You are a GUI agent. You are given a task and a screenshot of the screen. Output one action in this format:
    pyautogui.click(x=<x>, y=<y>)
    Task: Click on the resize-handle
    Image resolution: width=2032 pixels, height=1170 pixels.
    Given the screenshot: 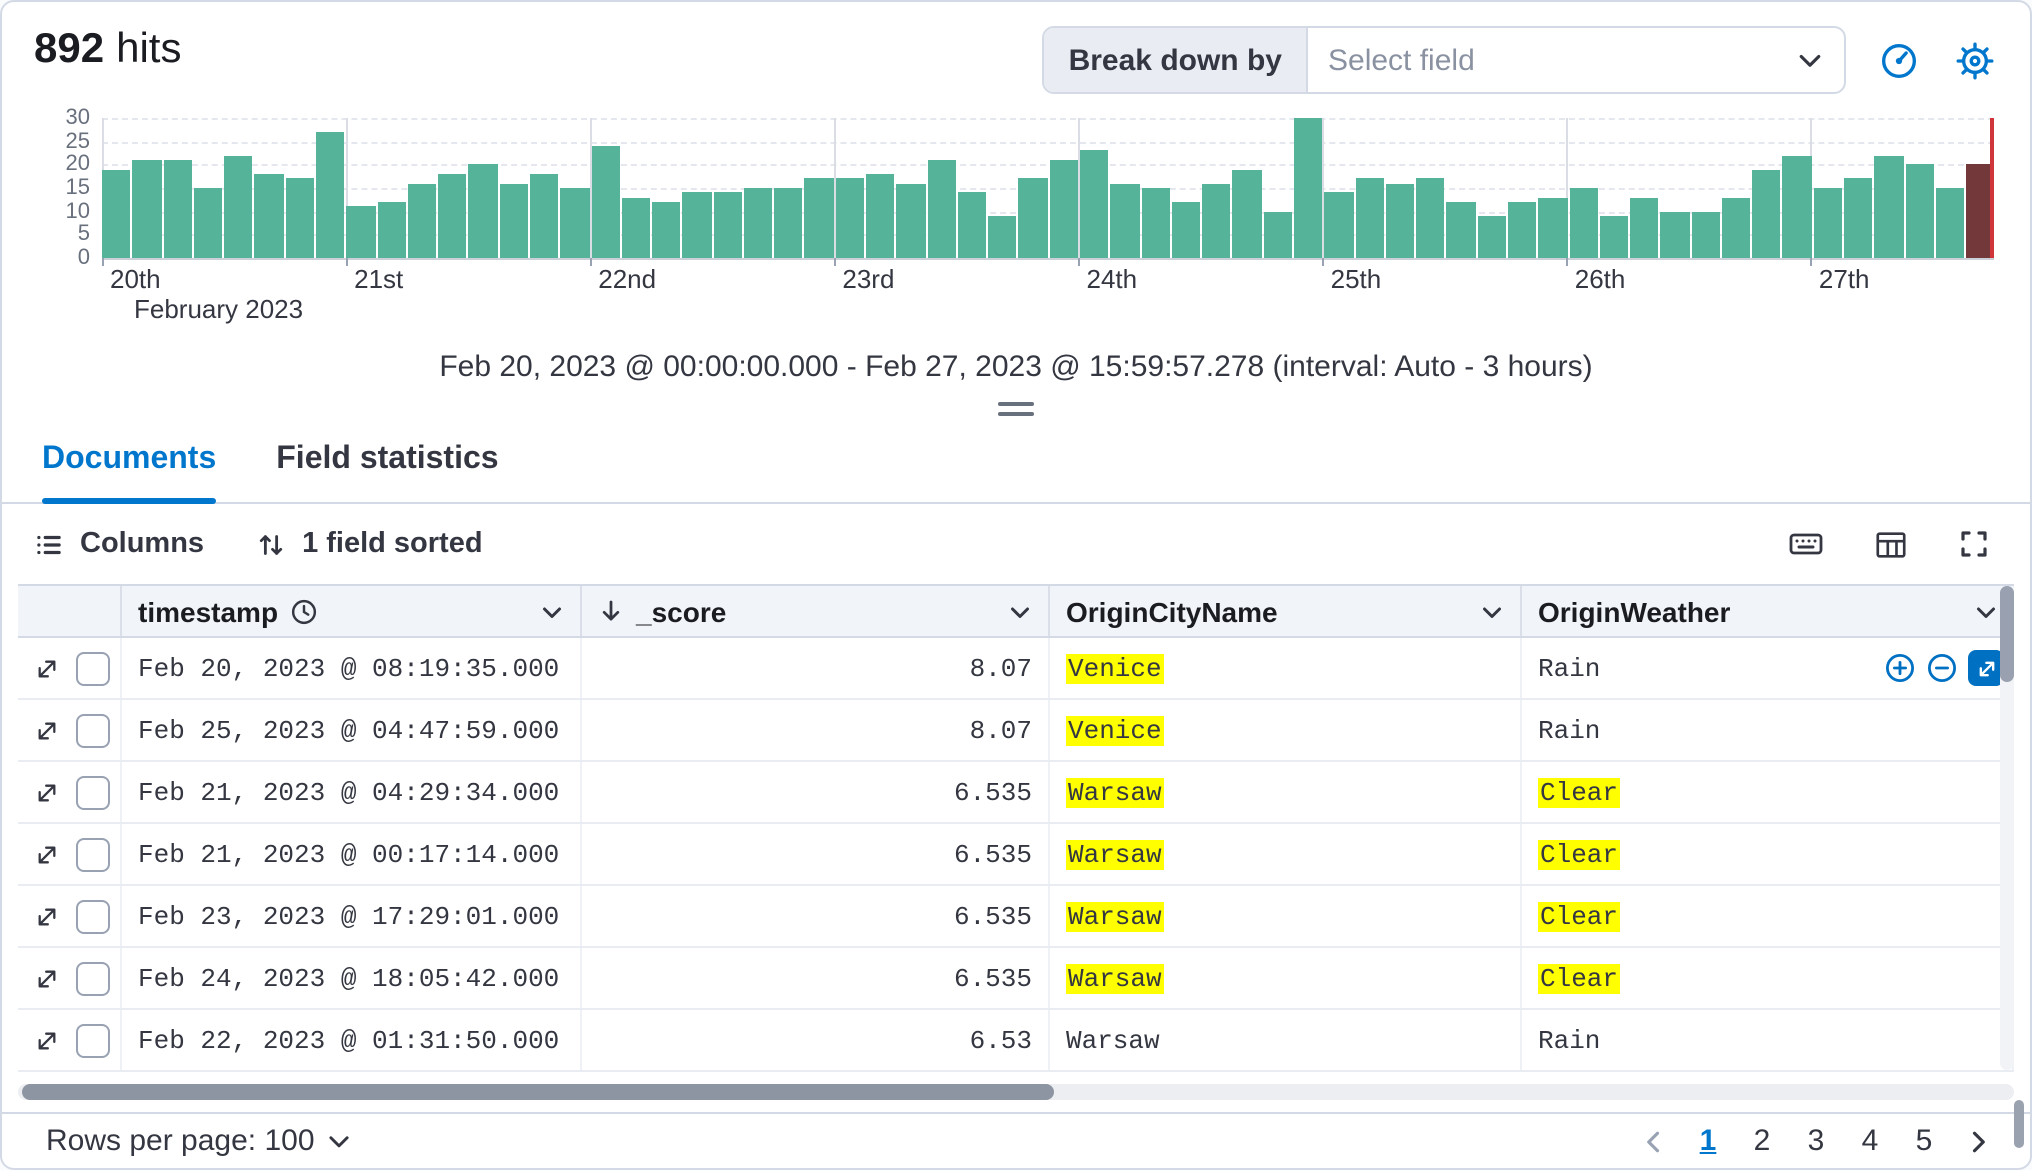 What is the action you would take?
    pyautogui.click(x=1016, y=409)
    